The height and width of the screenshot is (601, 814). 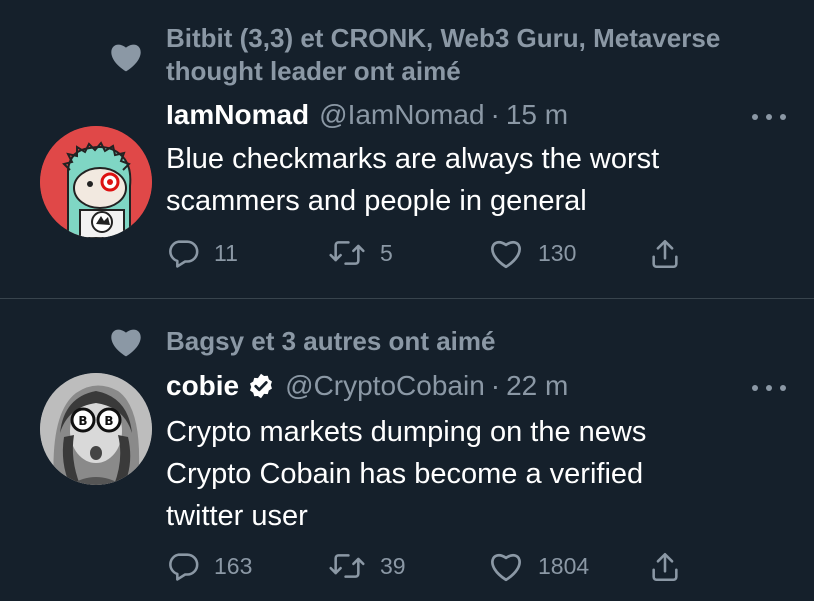 What do you see at coordinates (564, 565) in the screenshot?
I see `like-count: 1804` at bounding box center [564, 565].